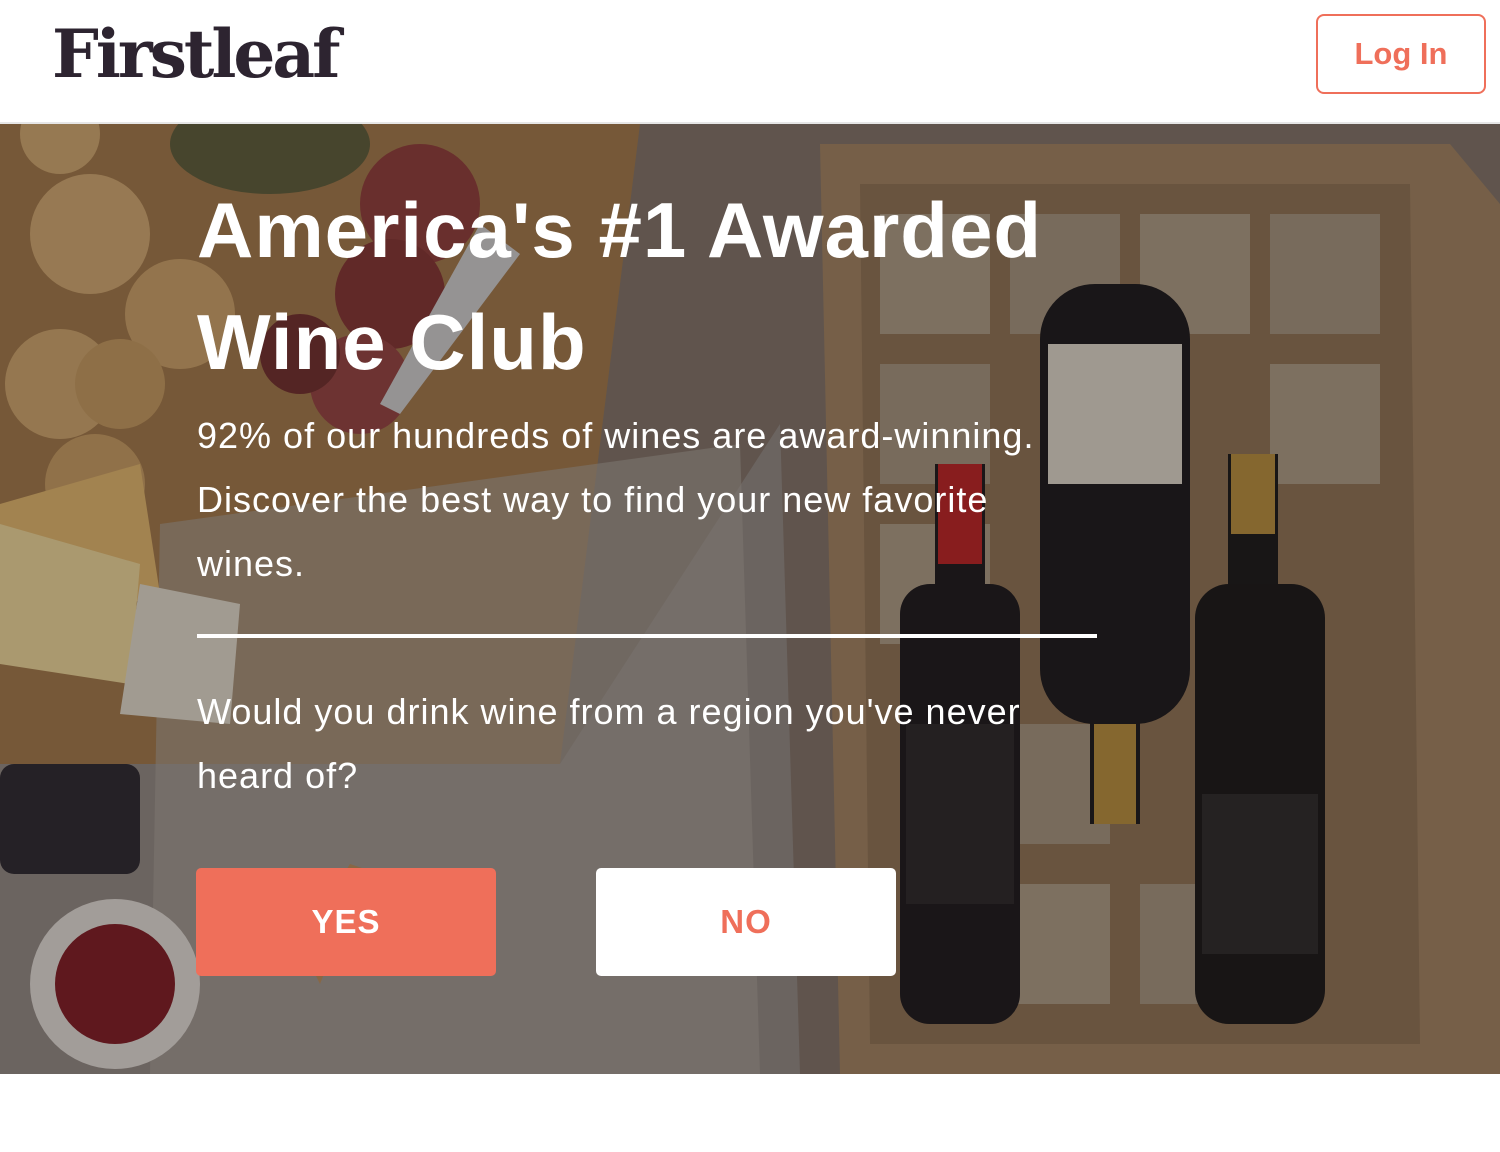  Describe the element at coordinates (746, 922) in the screenshot. I see `no-button: NO` at that location.